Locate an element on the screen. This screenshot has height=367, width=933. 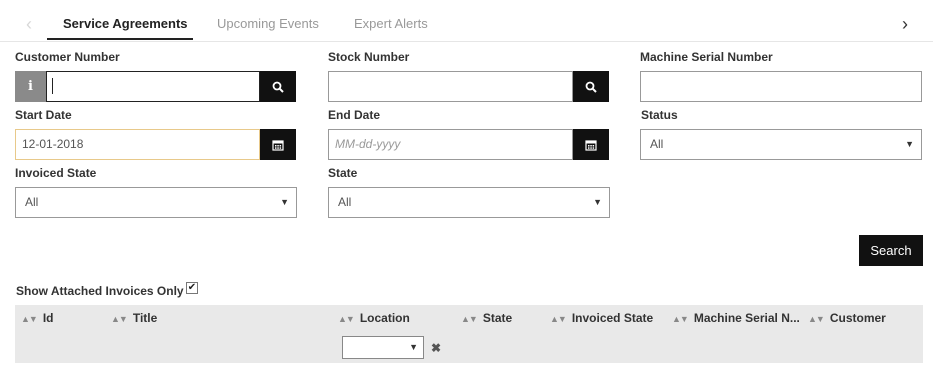
end-date-label: End Date is located at coordinates (354, 115).